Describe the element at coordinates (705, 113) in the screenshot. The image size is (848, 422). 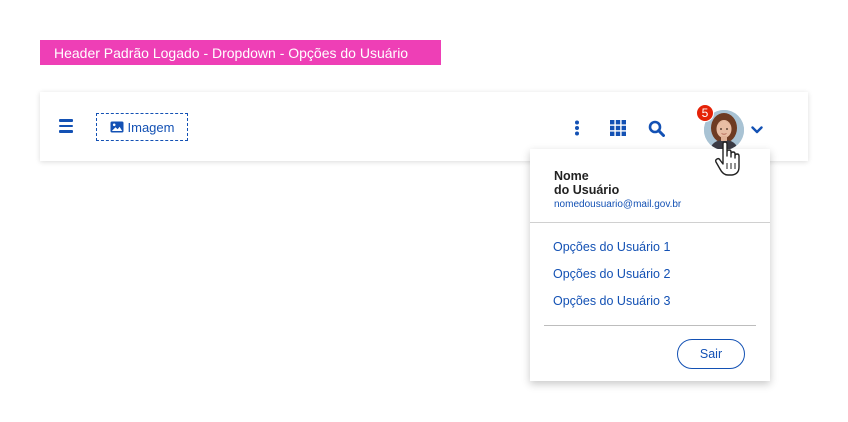
I see `notification-badge: 5` at that location.